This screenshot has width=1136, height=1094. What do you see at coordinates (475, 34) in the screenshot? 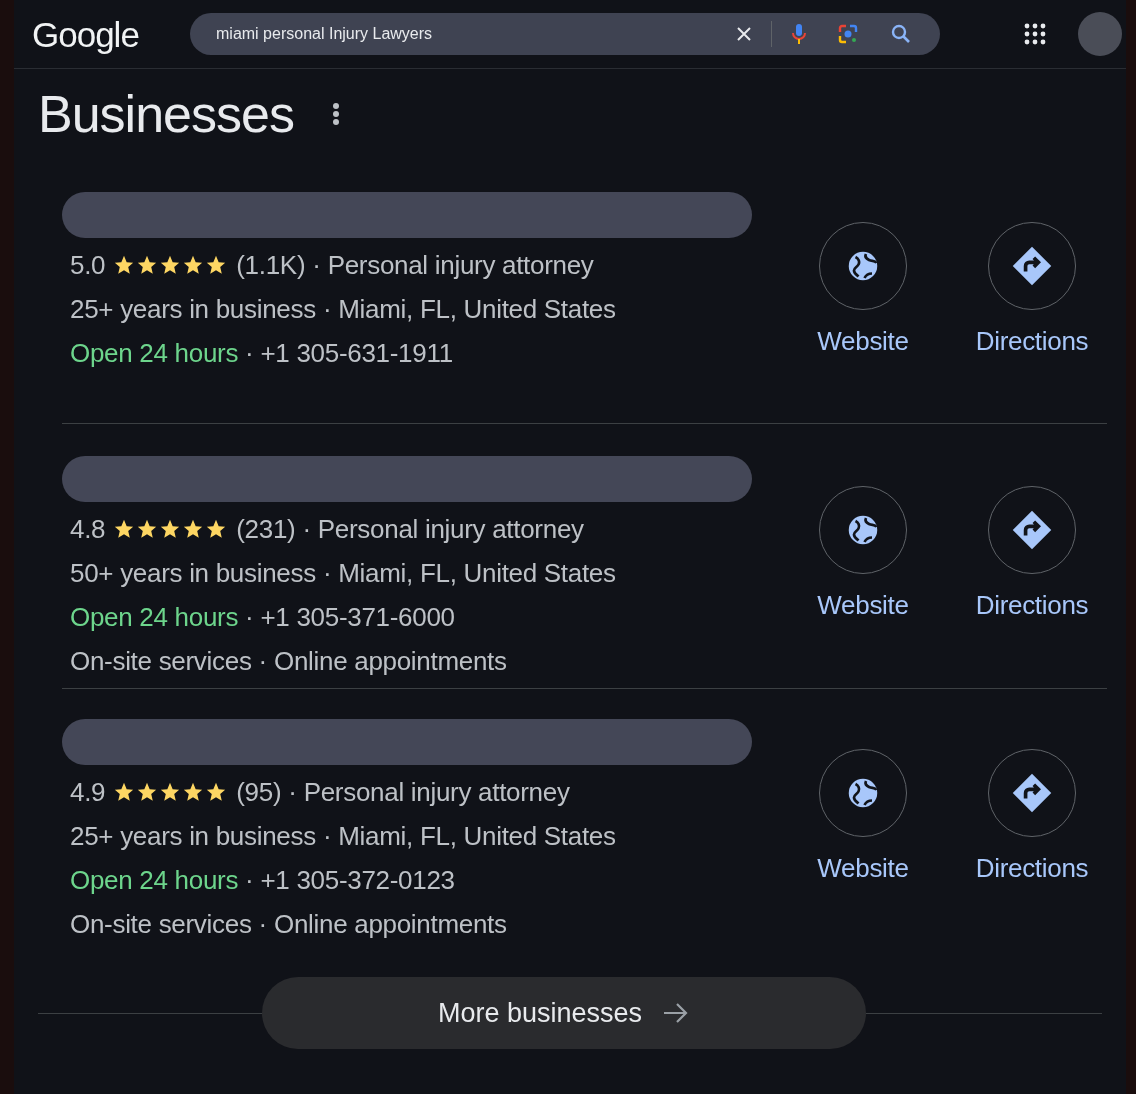
I see `search-input: miami personal Injury Lawyers` at bounding box center [475, 34].